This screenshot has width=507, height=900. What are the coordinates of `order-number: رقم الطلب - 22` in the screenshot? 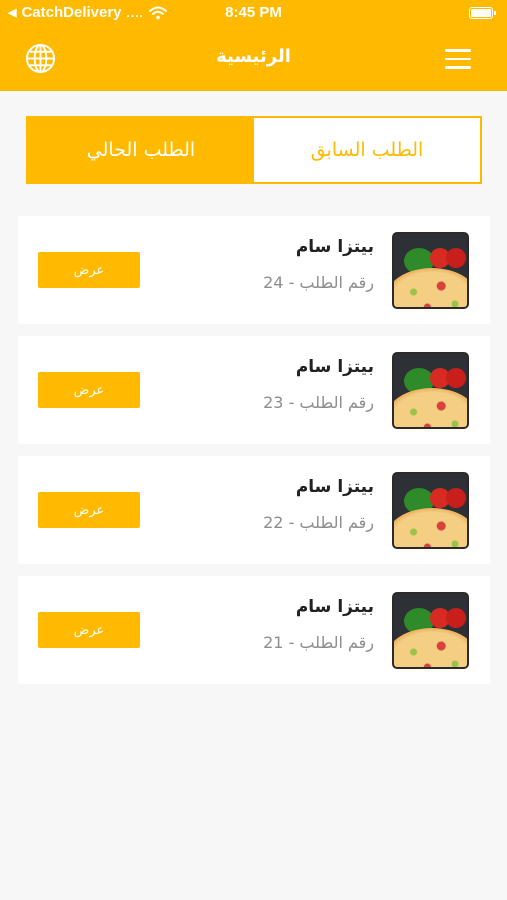 It's located at (318, 522).